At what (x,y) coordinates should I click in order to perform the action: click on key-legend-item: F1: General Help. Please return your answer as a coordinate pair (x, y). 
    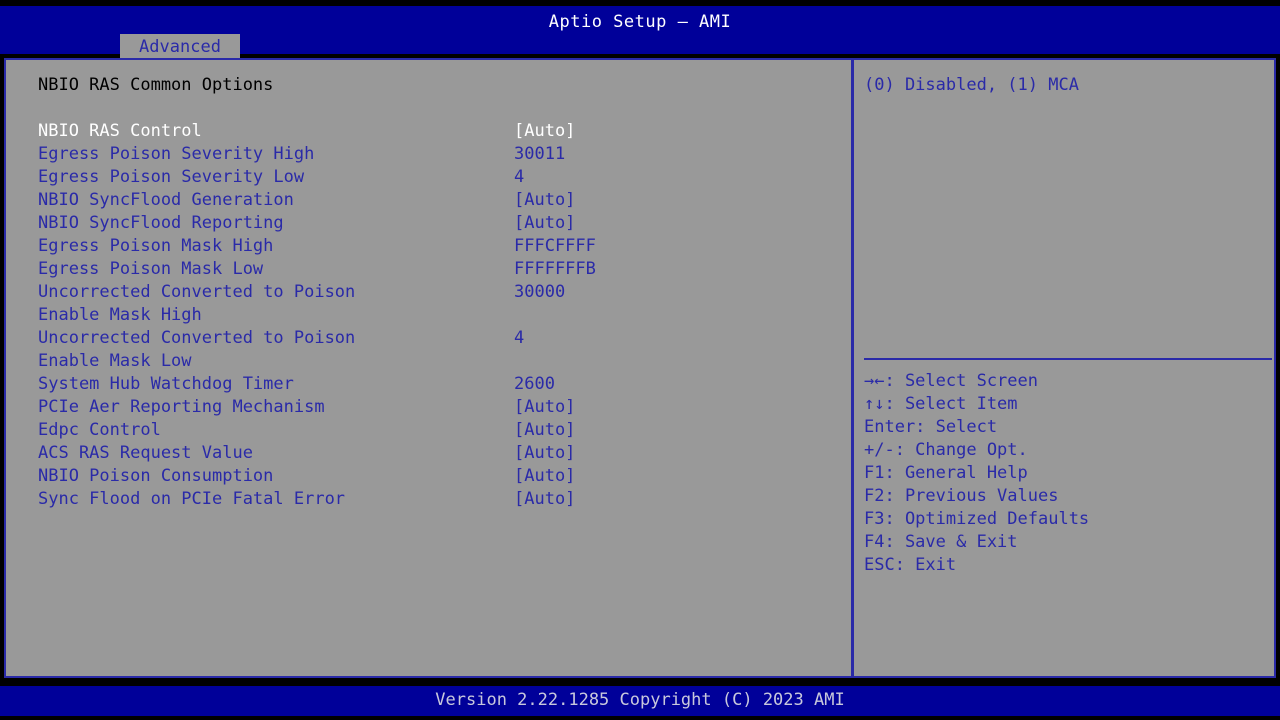
    Looking at the image, I should click on (946, 473).